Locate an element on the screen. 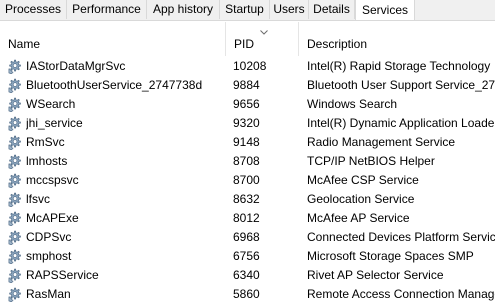 This screenshot has width=495, height=304. tab-users: Users is located at coordinates (289, 9).